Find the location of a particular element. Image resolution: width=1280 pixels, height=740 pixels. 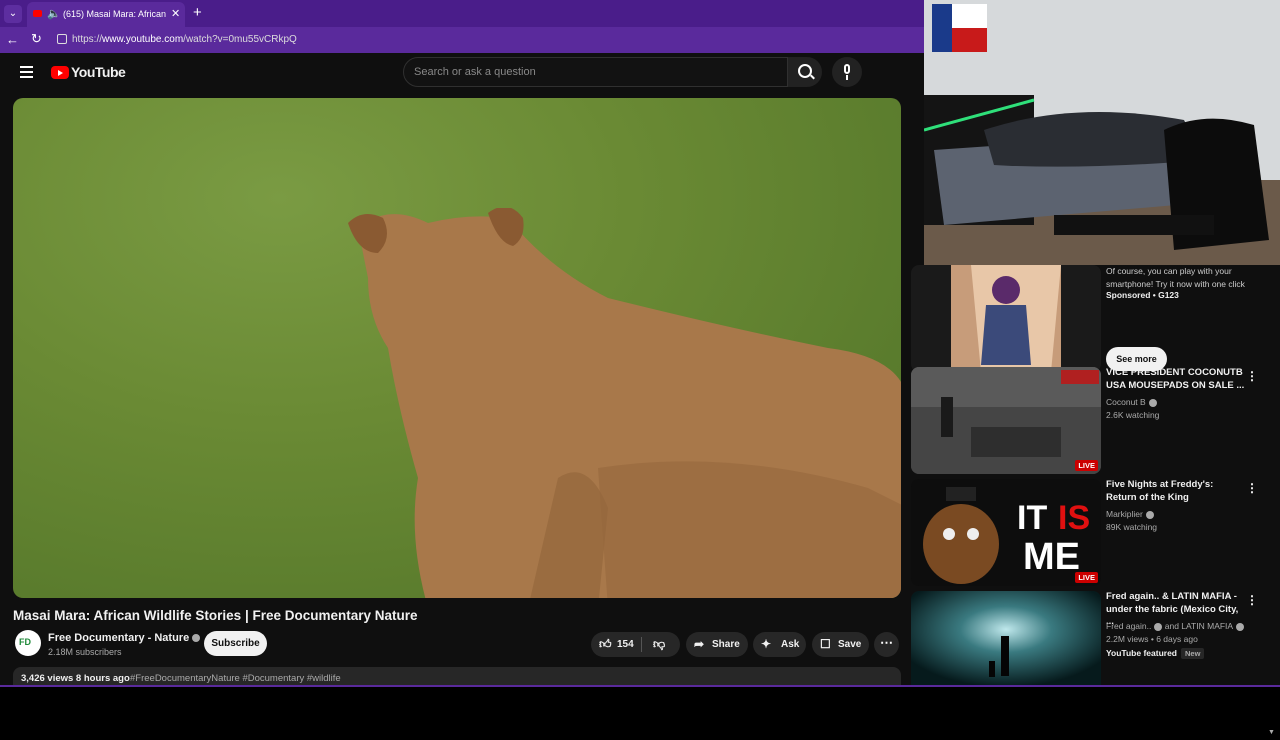

thumbs-up-icon: 👍︎ is located at coordinates (605, 644).